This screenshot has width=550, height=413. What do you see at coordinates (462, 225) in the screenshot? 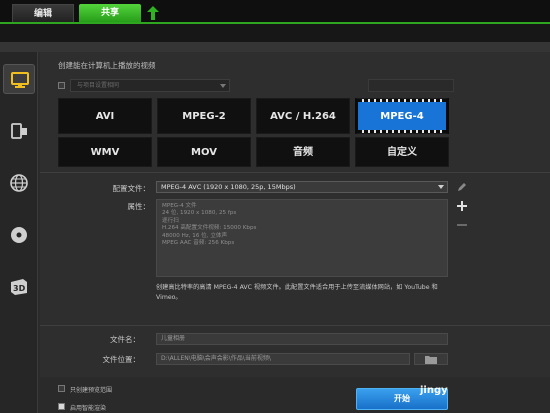
I see `remove-icon` at bounding box center [462, 225].